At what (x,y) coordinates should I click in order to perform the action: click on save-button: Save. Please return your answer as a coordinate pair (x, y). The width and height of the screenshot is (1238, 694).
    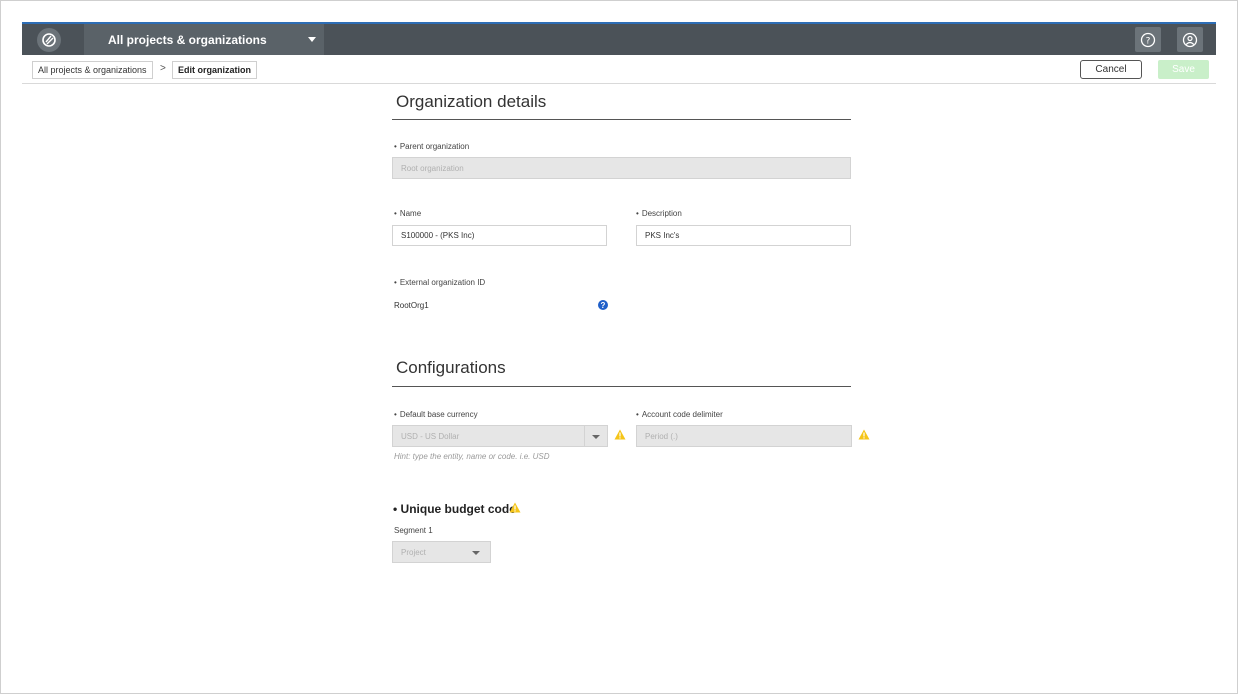
    Looking at the image, I should click on (1183, 69).